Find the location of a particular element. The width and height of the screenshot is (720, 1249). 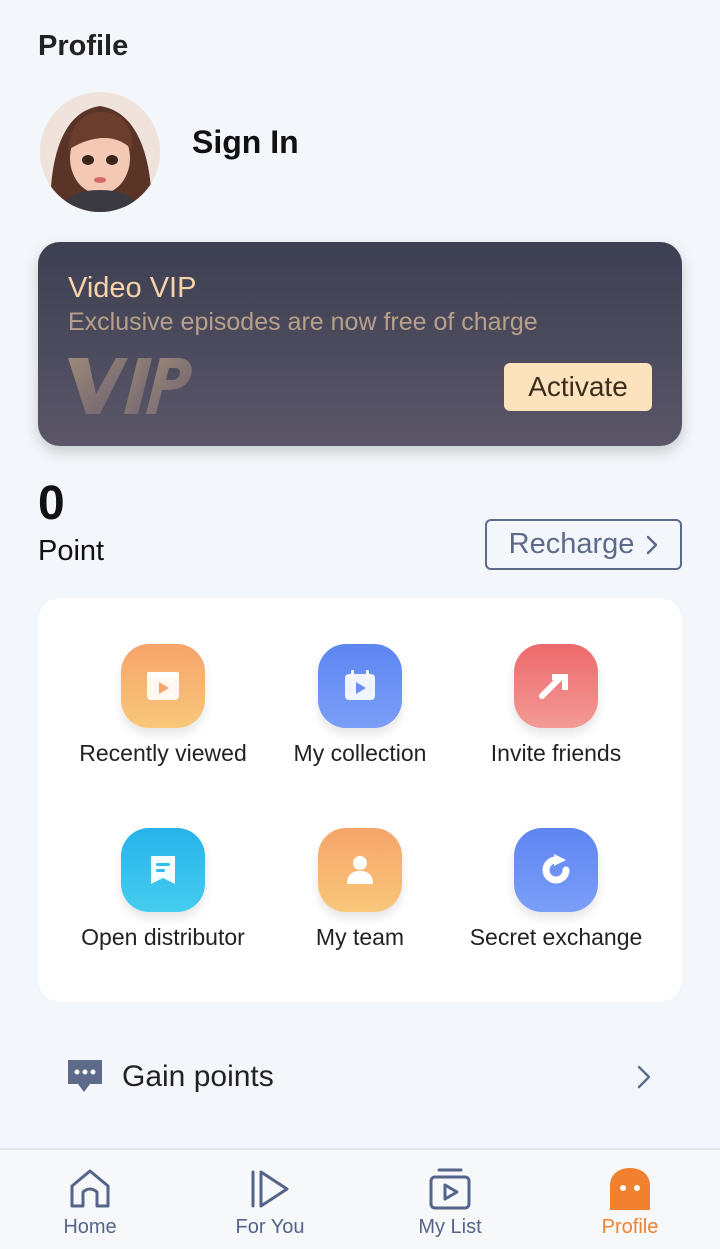

points-value: 0 is located at coordinates (51, 503).